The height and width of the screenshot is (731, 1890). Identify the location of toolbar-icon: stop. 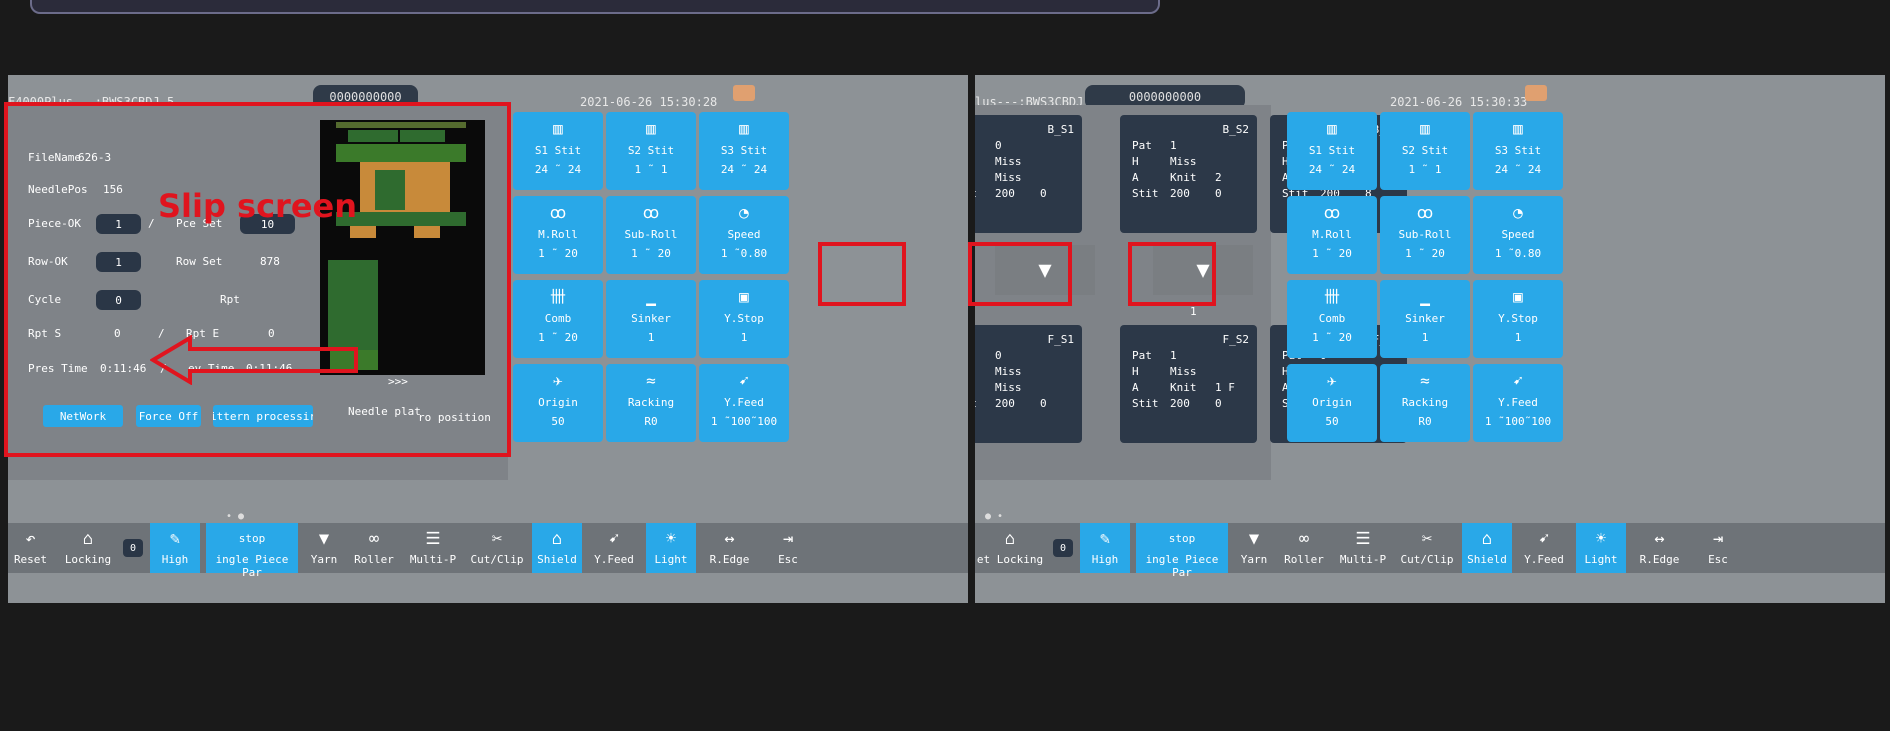
(1182, 538).